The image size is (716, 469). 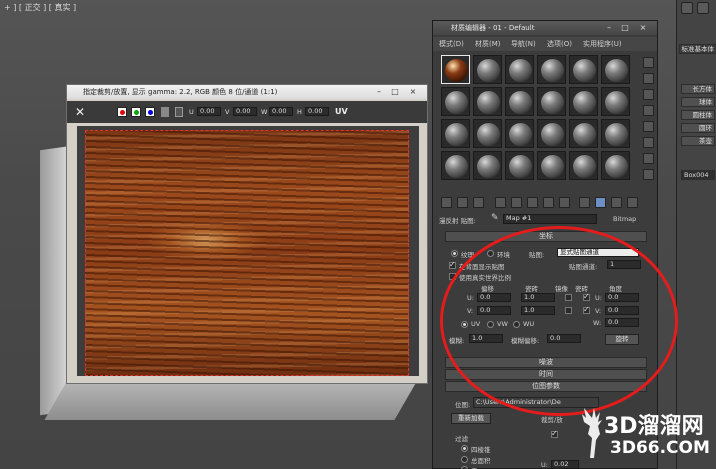 I want to click on get-material-icon, so click(x=446, y=202).